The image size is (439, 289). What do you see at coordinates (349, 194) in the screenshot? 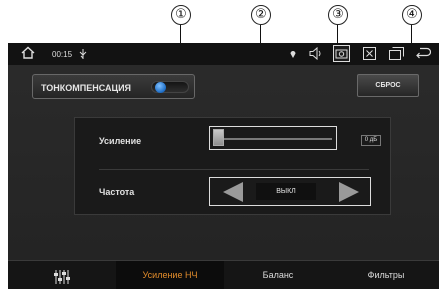
I see `arrow-right-icon` at bounding box center [349, 194].